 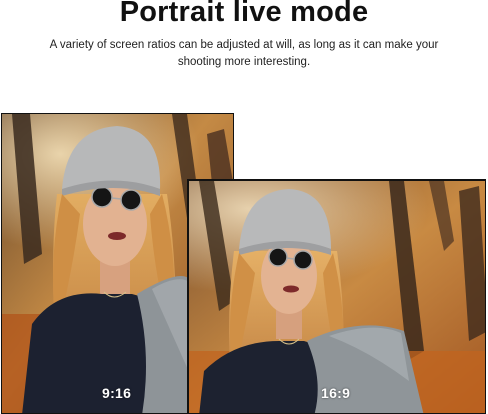 I want to click on page-title: Portrait live mode, so click(x=244, y=14).